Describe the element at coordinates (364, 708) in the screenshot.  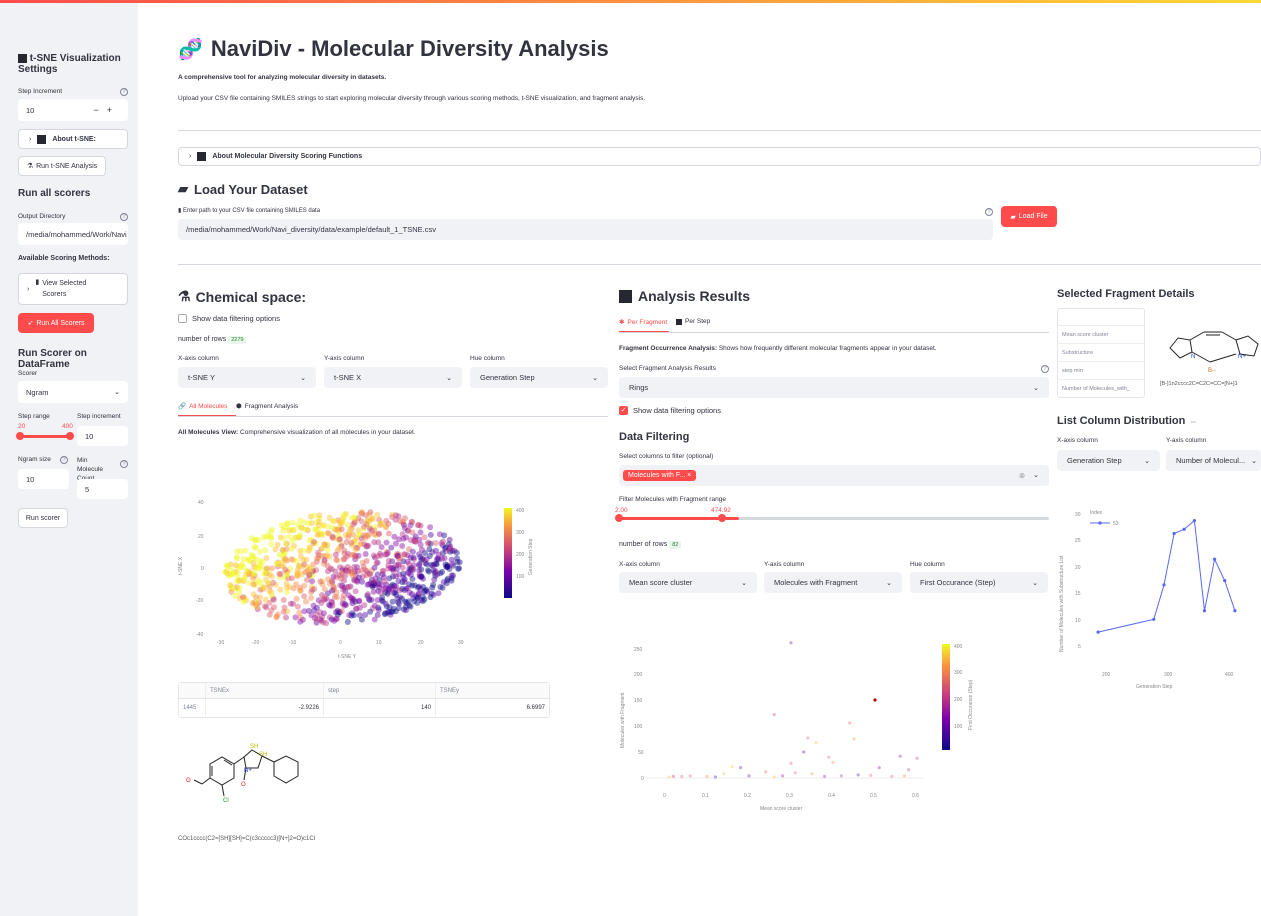
I see `table-row: 1445 -2.9226 140 6.6997` at that location.